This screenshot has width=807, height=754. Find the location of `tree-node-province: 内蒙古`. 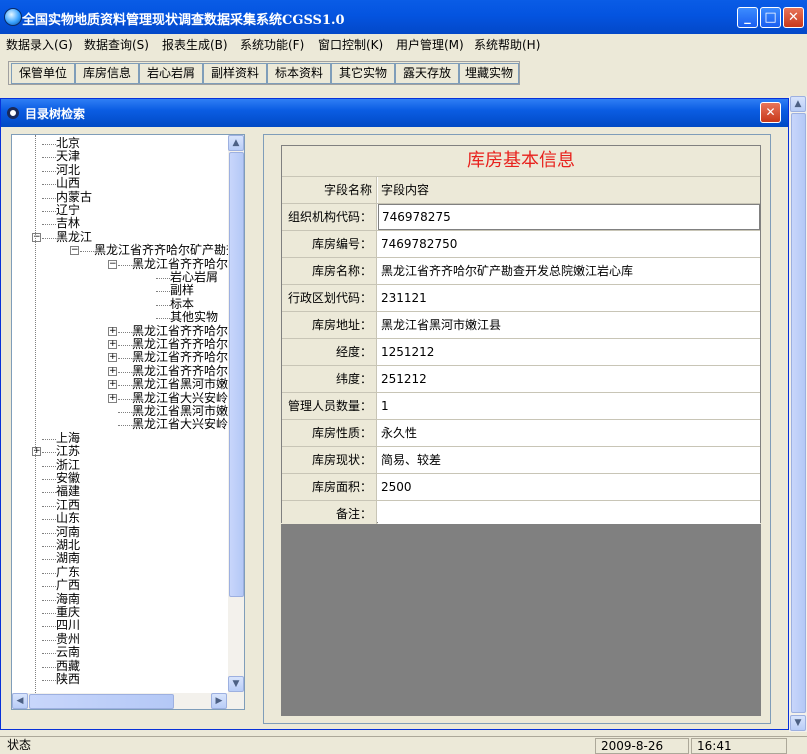

tree-node-province: 内蒙古 is located at coordinates (74, 197).